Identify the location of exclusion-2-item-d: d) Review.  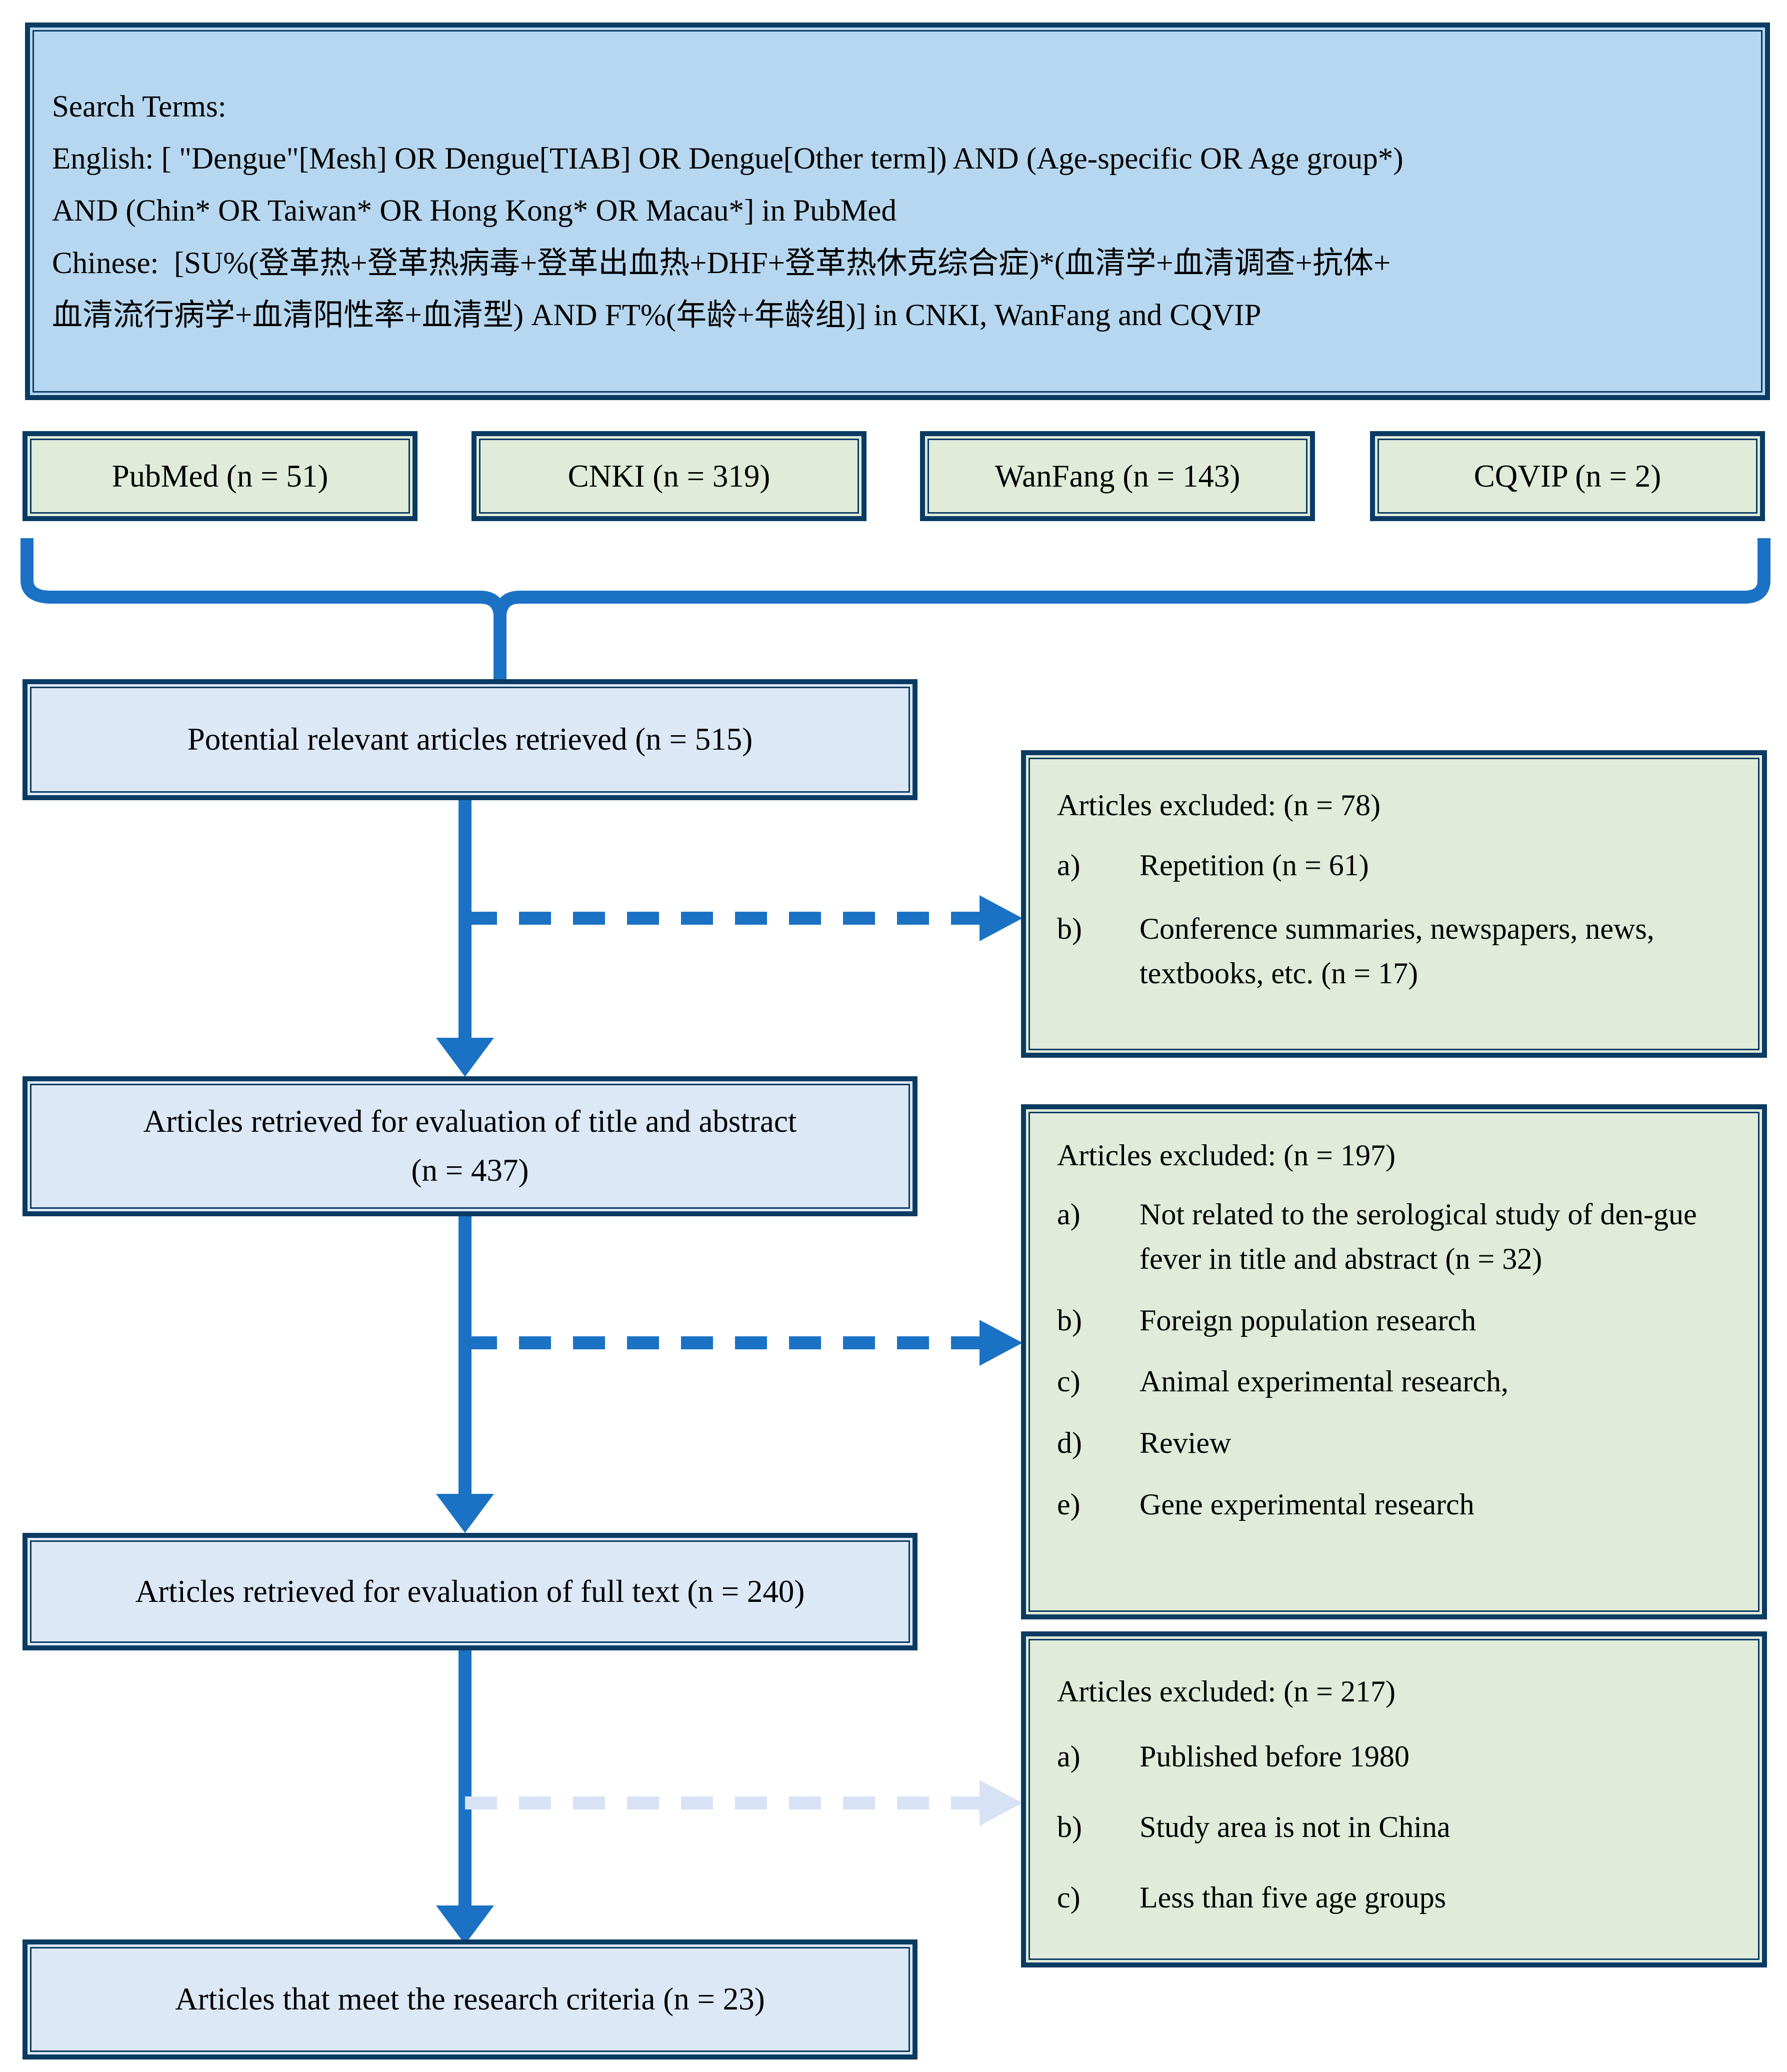
(1399, 1443).